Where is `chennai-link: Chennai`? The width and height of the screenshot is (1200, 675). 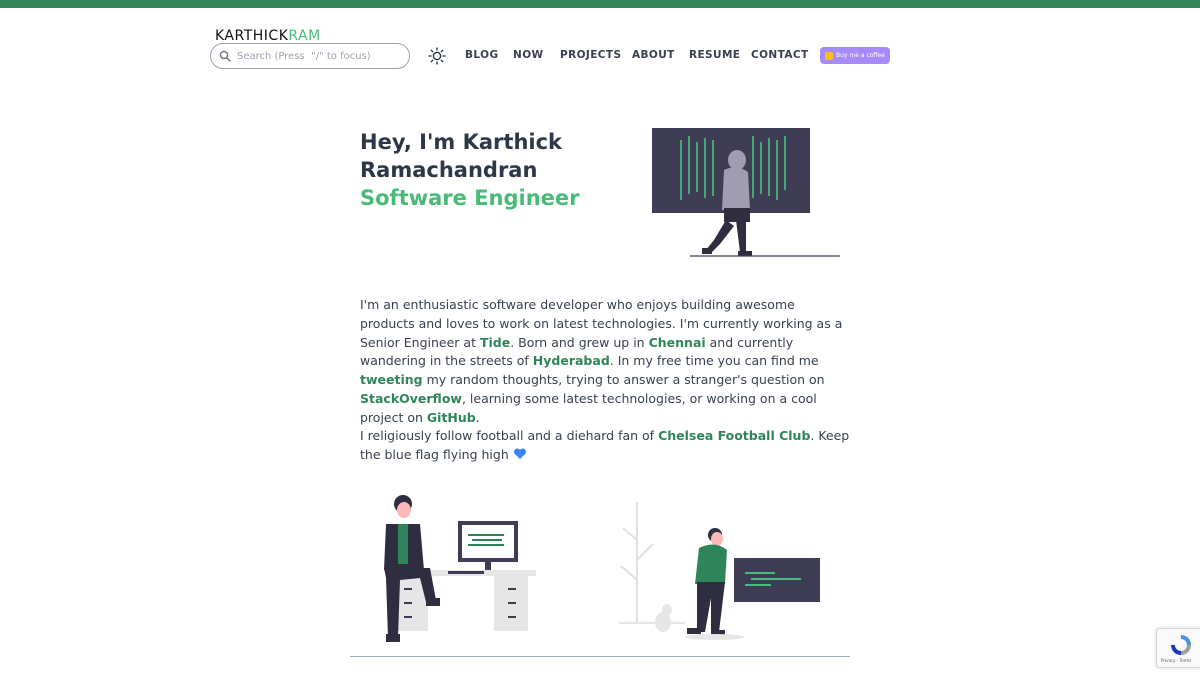
chennai-link: Chennai is located at coordinates (677, 342).